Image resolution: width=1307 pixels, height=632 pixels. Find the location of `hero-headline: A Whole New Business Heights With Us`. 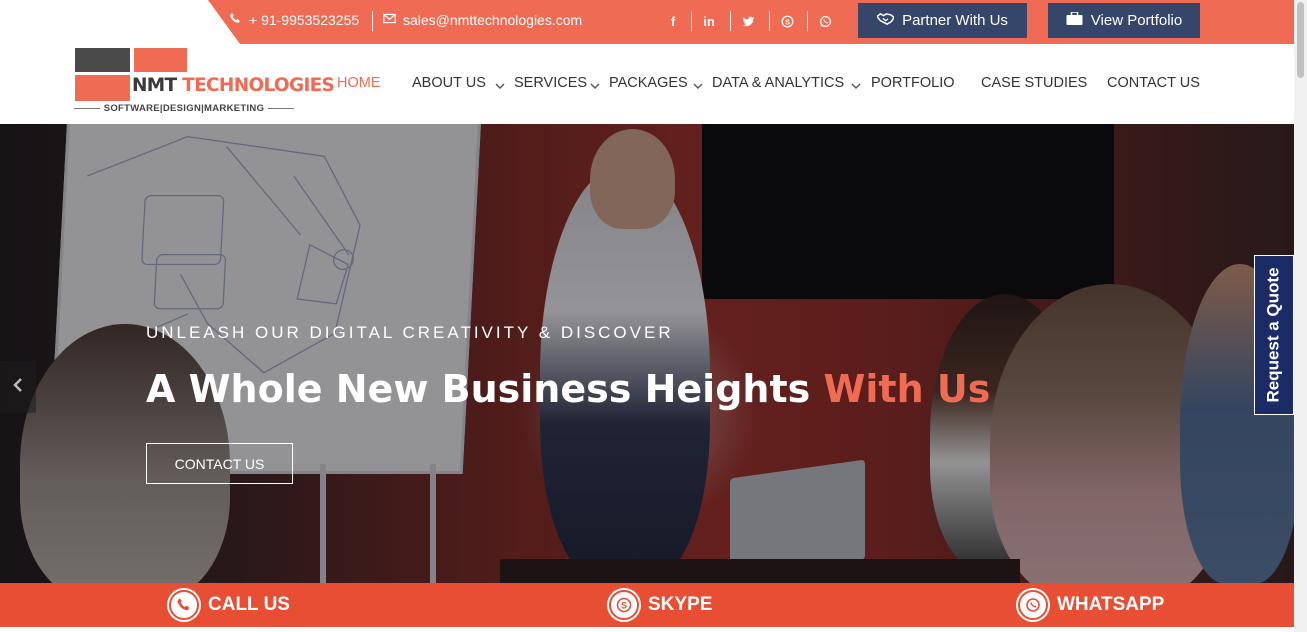

hero-headline: A Whole New Business Heights With Us is located at coordinates (568, 389).